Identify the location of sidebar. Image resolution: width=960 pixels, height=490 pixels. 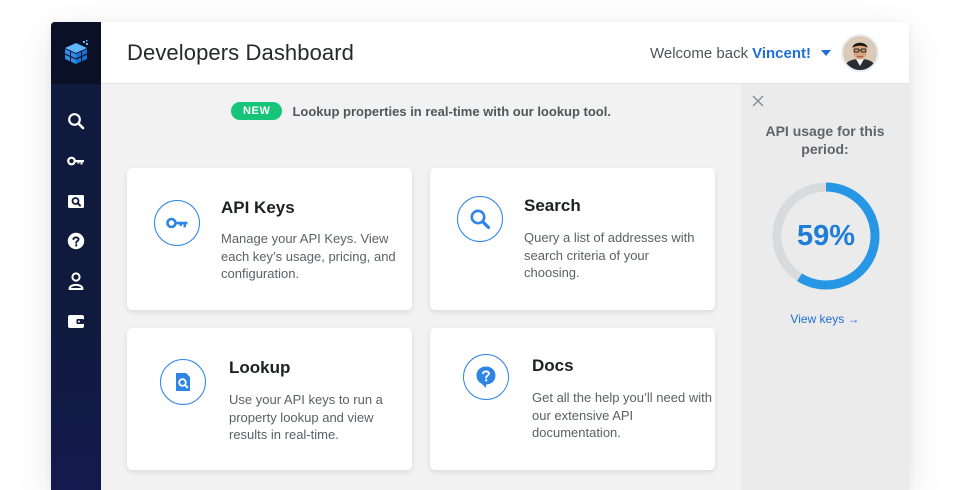
(76, 256).